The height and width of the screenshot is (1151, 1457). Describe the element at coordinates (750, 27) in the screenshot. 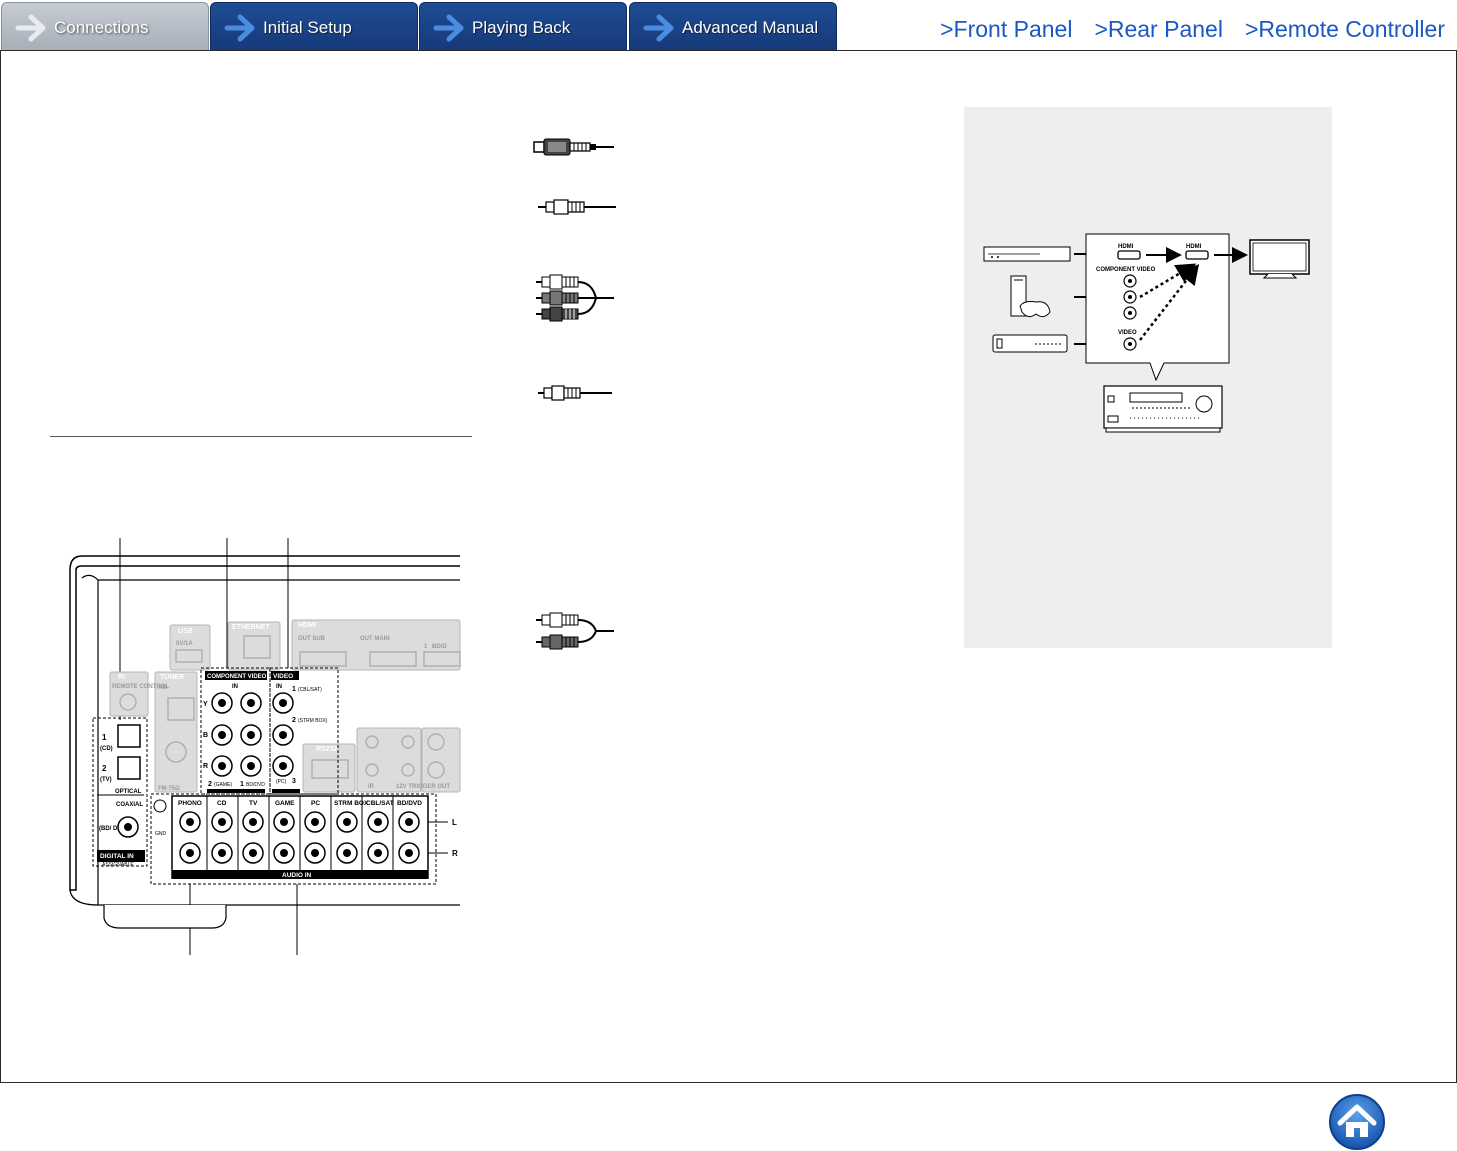

I see `tab-label: Advanced Manual` at that location.